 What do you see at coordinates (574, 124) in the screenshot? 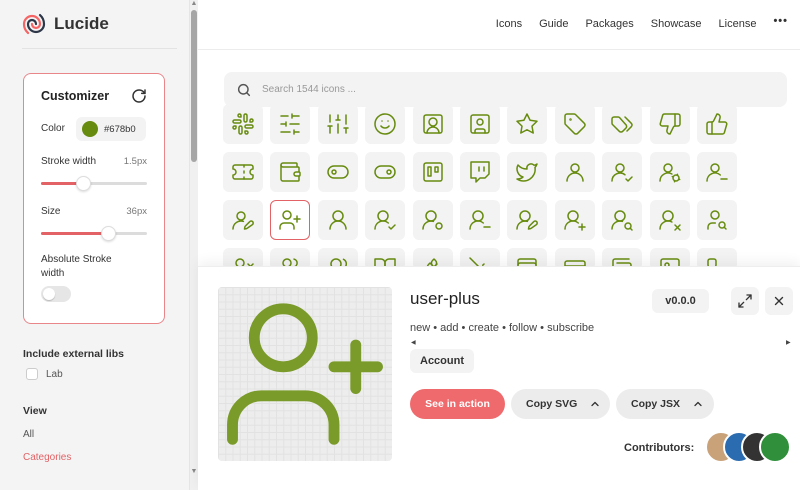
I see `icon-cell-tag` at bounding box center [574, 124].